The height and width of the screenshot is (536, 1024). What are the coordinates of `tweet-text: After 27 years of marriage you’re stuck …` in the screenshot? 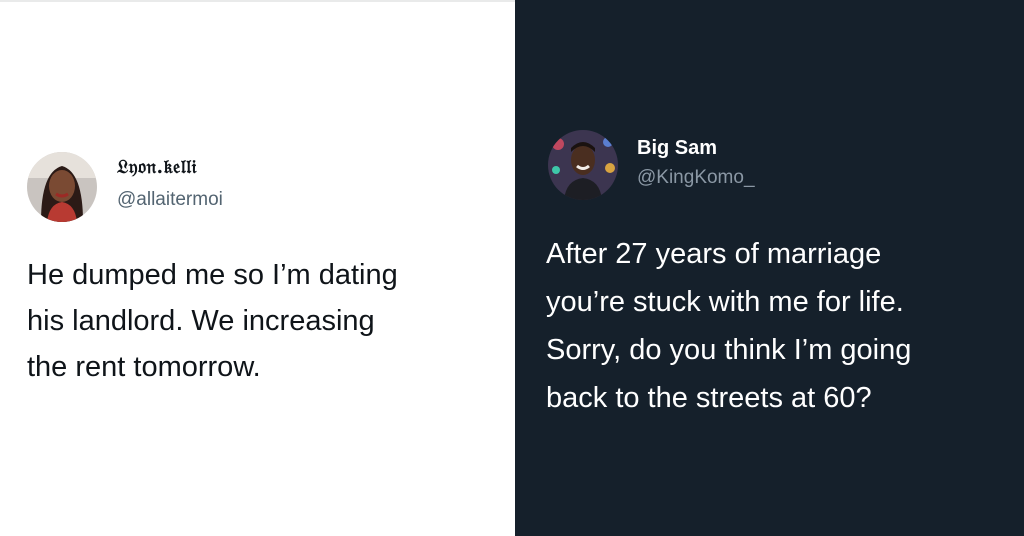 It's located at (728, 326).